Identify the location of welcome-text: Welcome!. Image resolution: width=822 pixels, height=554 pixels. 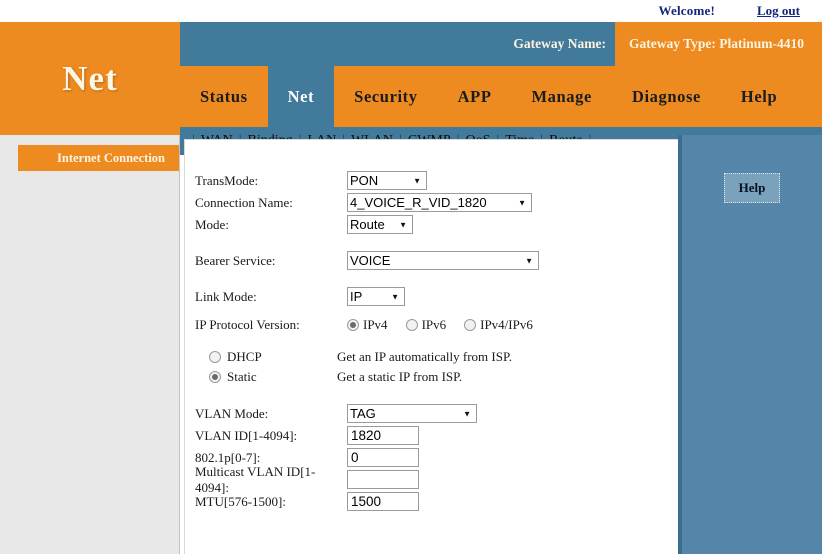
(687, 10).